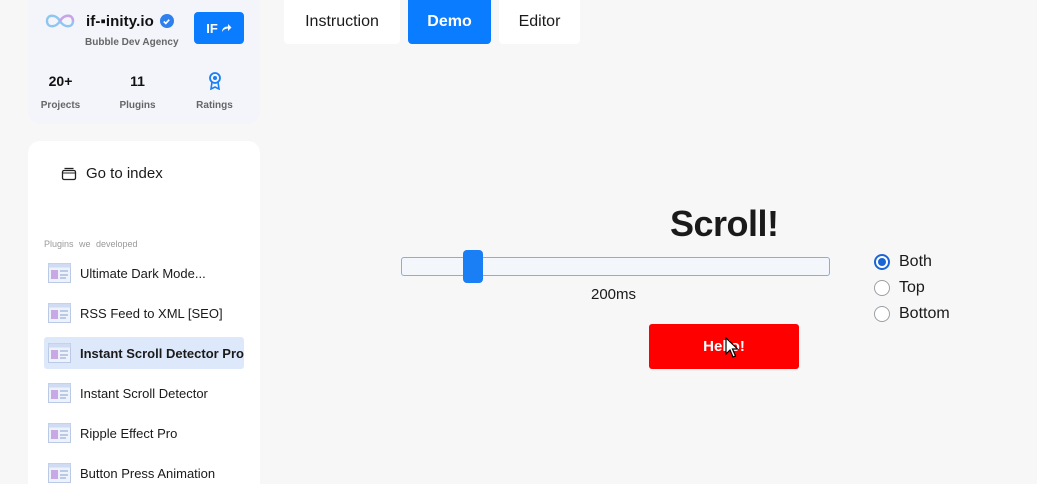 The width and height of the screenshot is (1037, 484). I want to click on brand-row: if-▪inity.io, so click(109, 21).